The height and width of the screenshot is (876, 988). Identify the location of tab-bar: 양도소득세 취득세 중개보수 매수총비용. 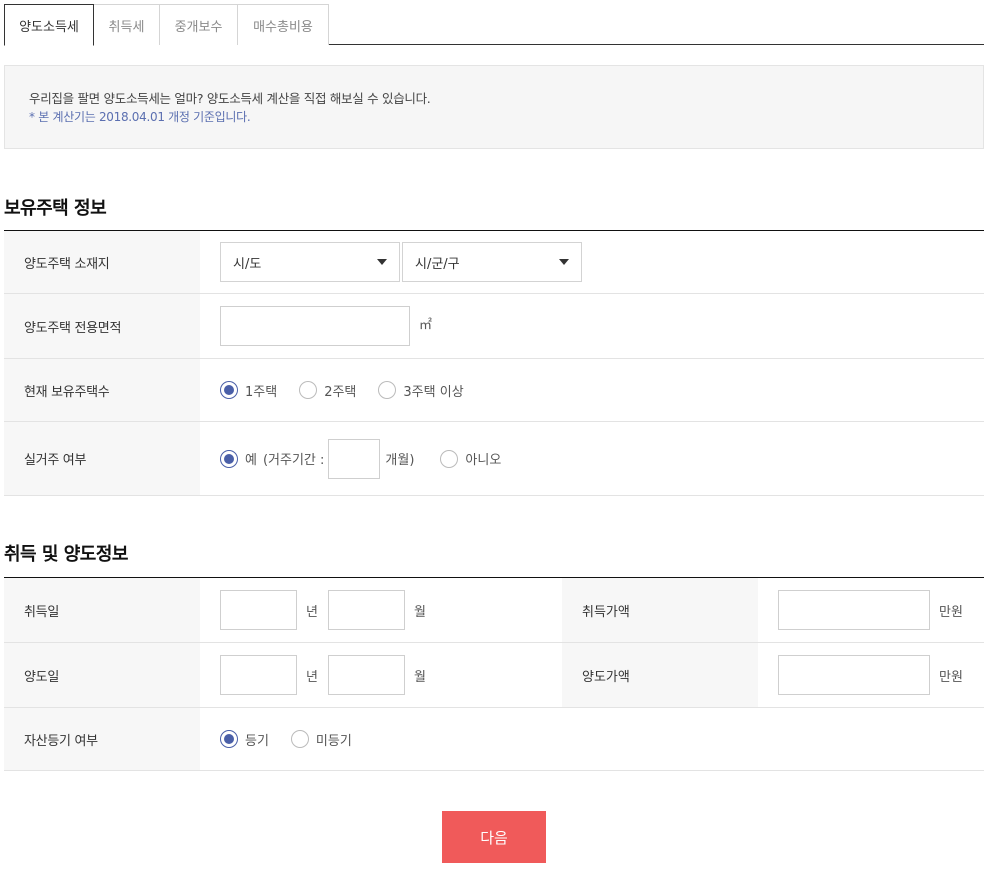
(494, 25).